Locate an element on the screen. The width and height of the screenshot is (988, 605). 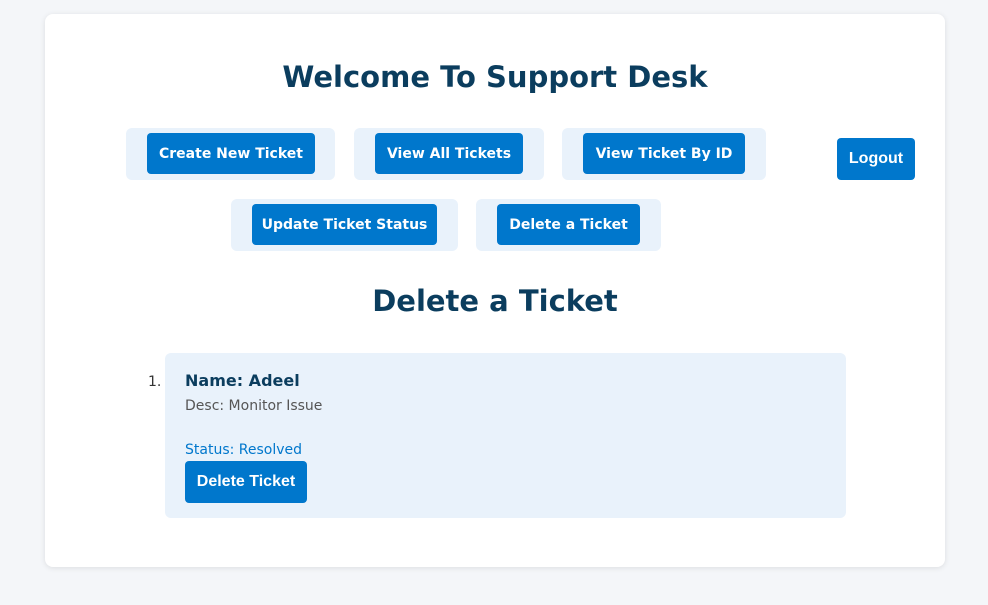
ticket-status: Status: Resolved is located at coordinates (244, 450).